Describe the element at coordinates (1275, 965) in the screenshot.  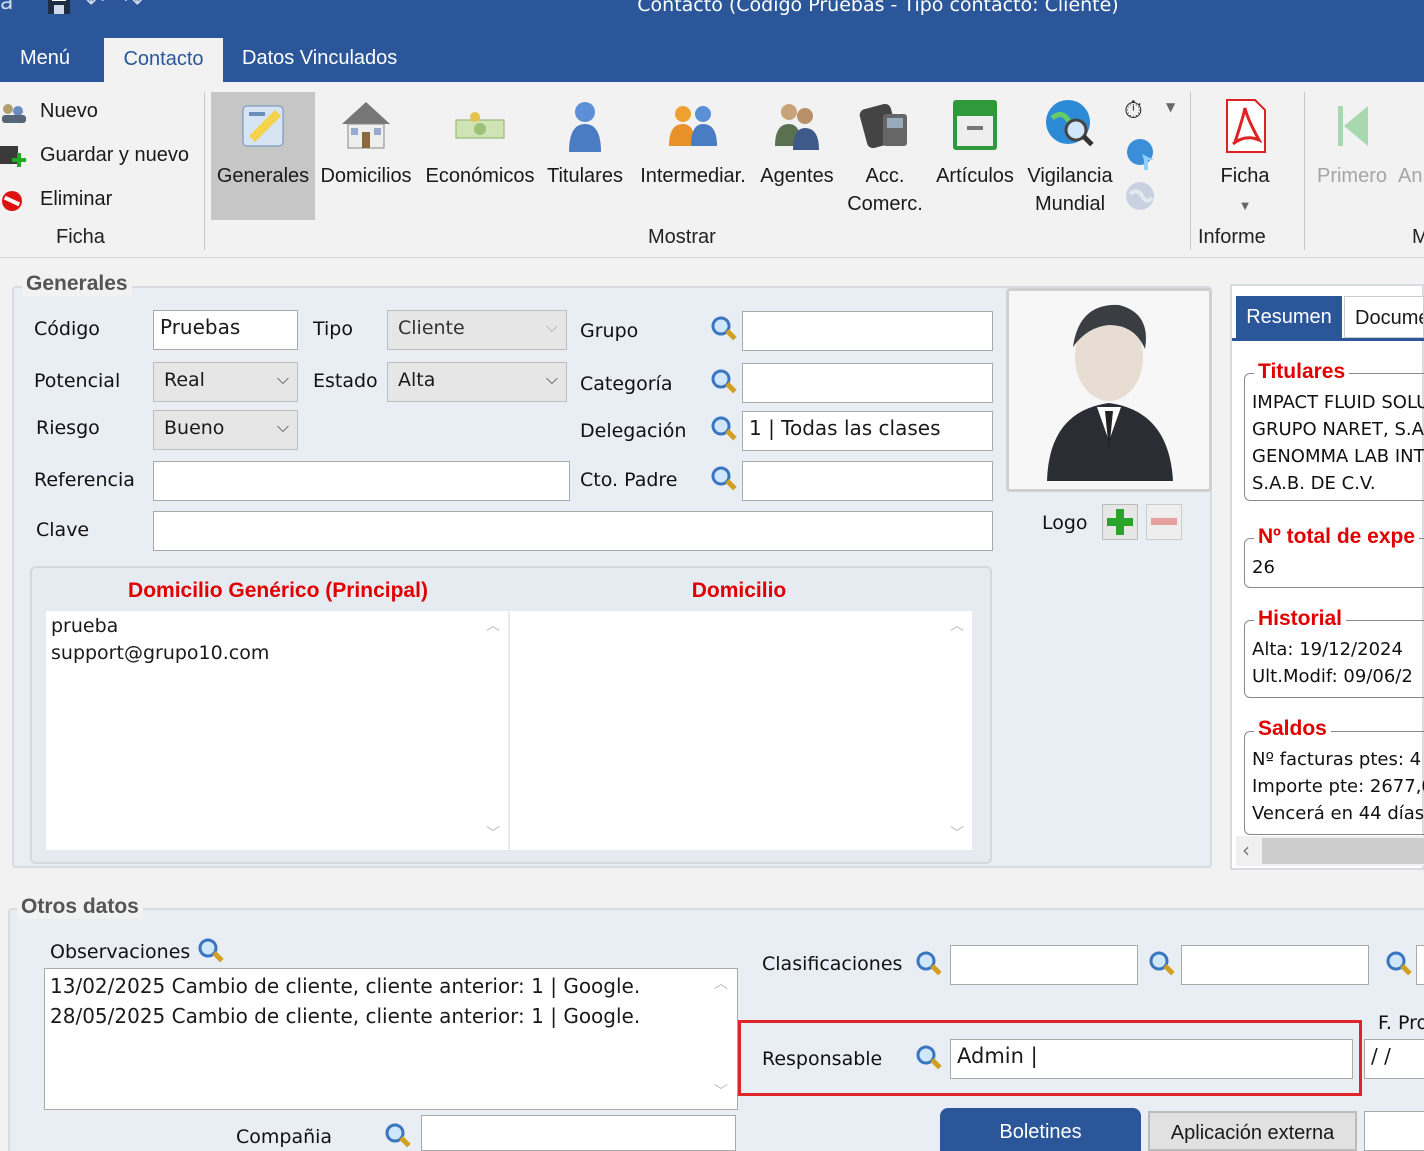
I see `clasificacion-2-input` at that location.